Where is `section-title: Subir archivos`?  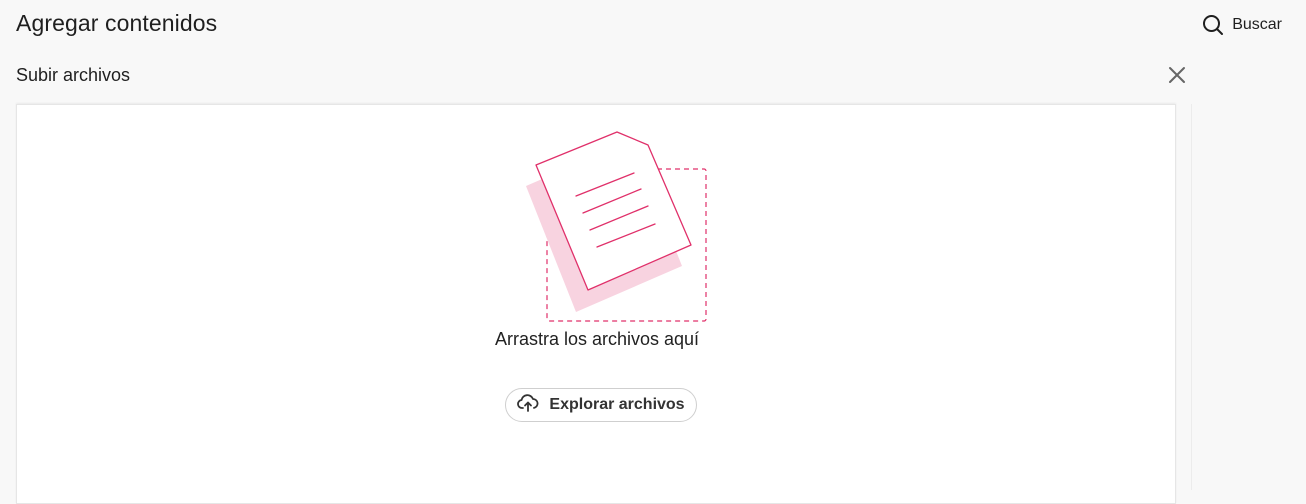 section-title: Subir archivos is located at coordinates (73, 75).